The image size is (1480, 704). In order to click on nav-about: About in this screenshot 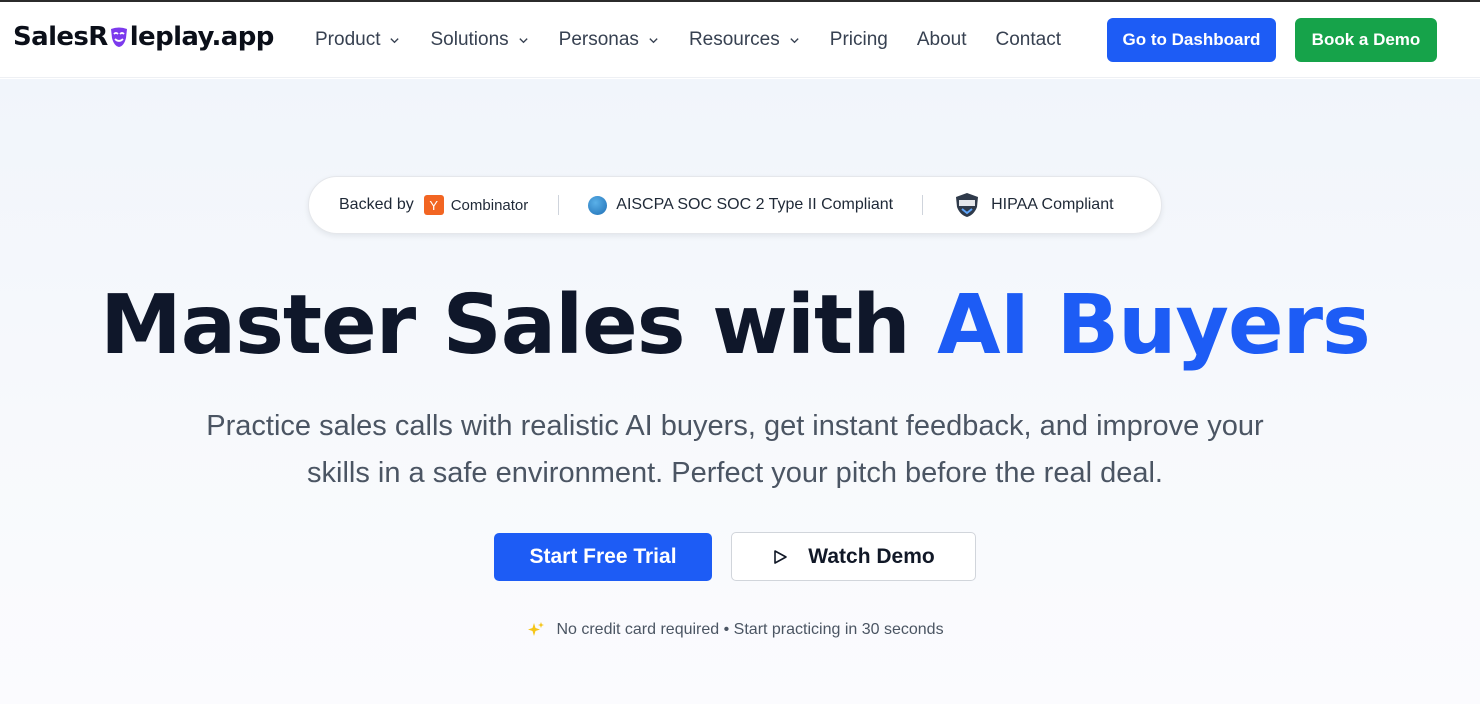, I will do `click(942, 40)`.